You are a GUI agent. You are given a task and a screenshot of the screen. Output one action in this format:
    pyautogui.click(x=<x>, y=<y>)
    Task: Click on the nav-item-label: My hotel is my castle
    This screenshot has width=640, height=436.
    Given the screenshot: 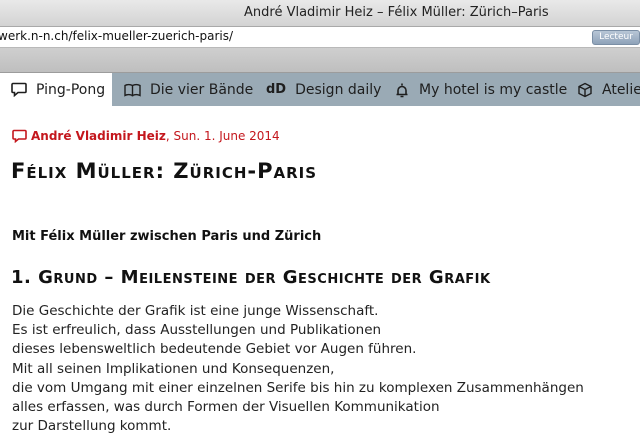 What is the action you would take?
    pyautogui.click(x=493, y=89)
    